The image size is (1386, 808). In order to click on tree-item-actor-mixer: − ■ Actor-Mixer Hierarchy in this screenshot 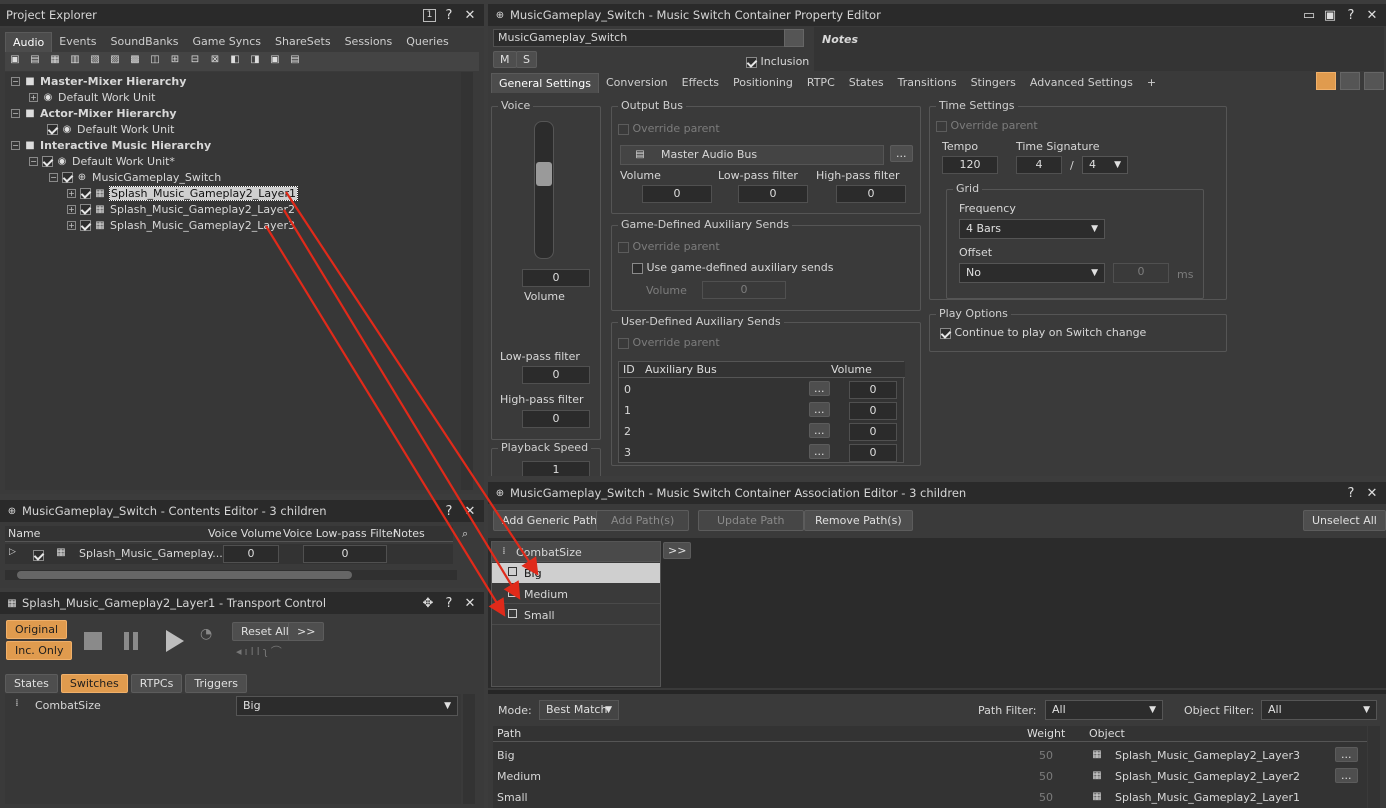, I will do `click(94, 113)`.